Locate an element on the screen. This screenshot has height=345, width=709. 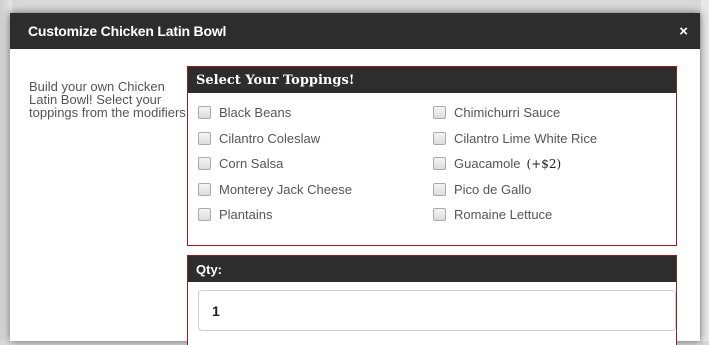
modal-title: Customize Chicken Latin Bowl is located at coordinates (127, 31).